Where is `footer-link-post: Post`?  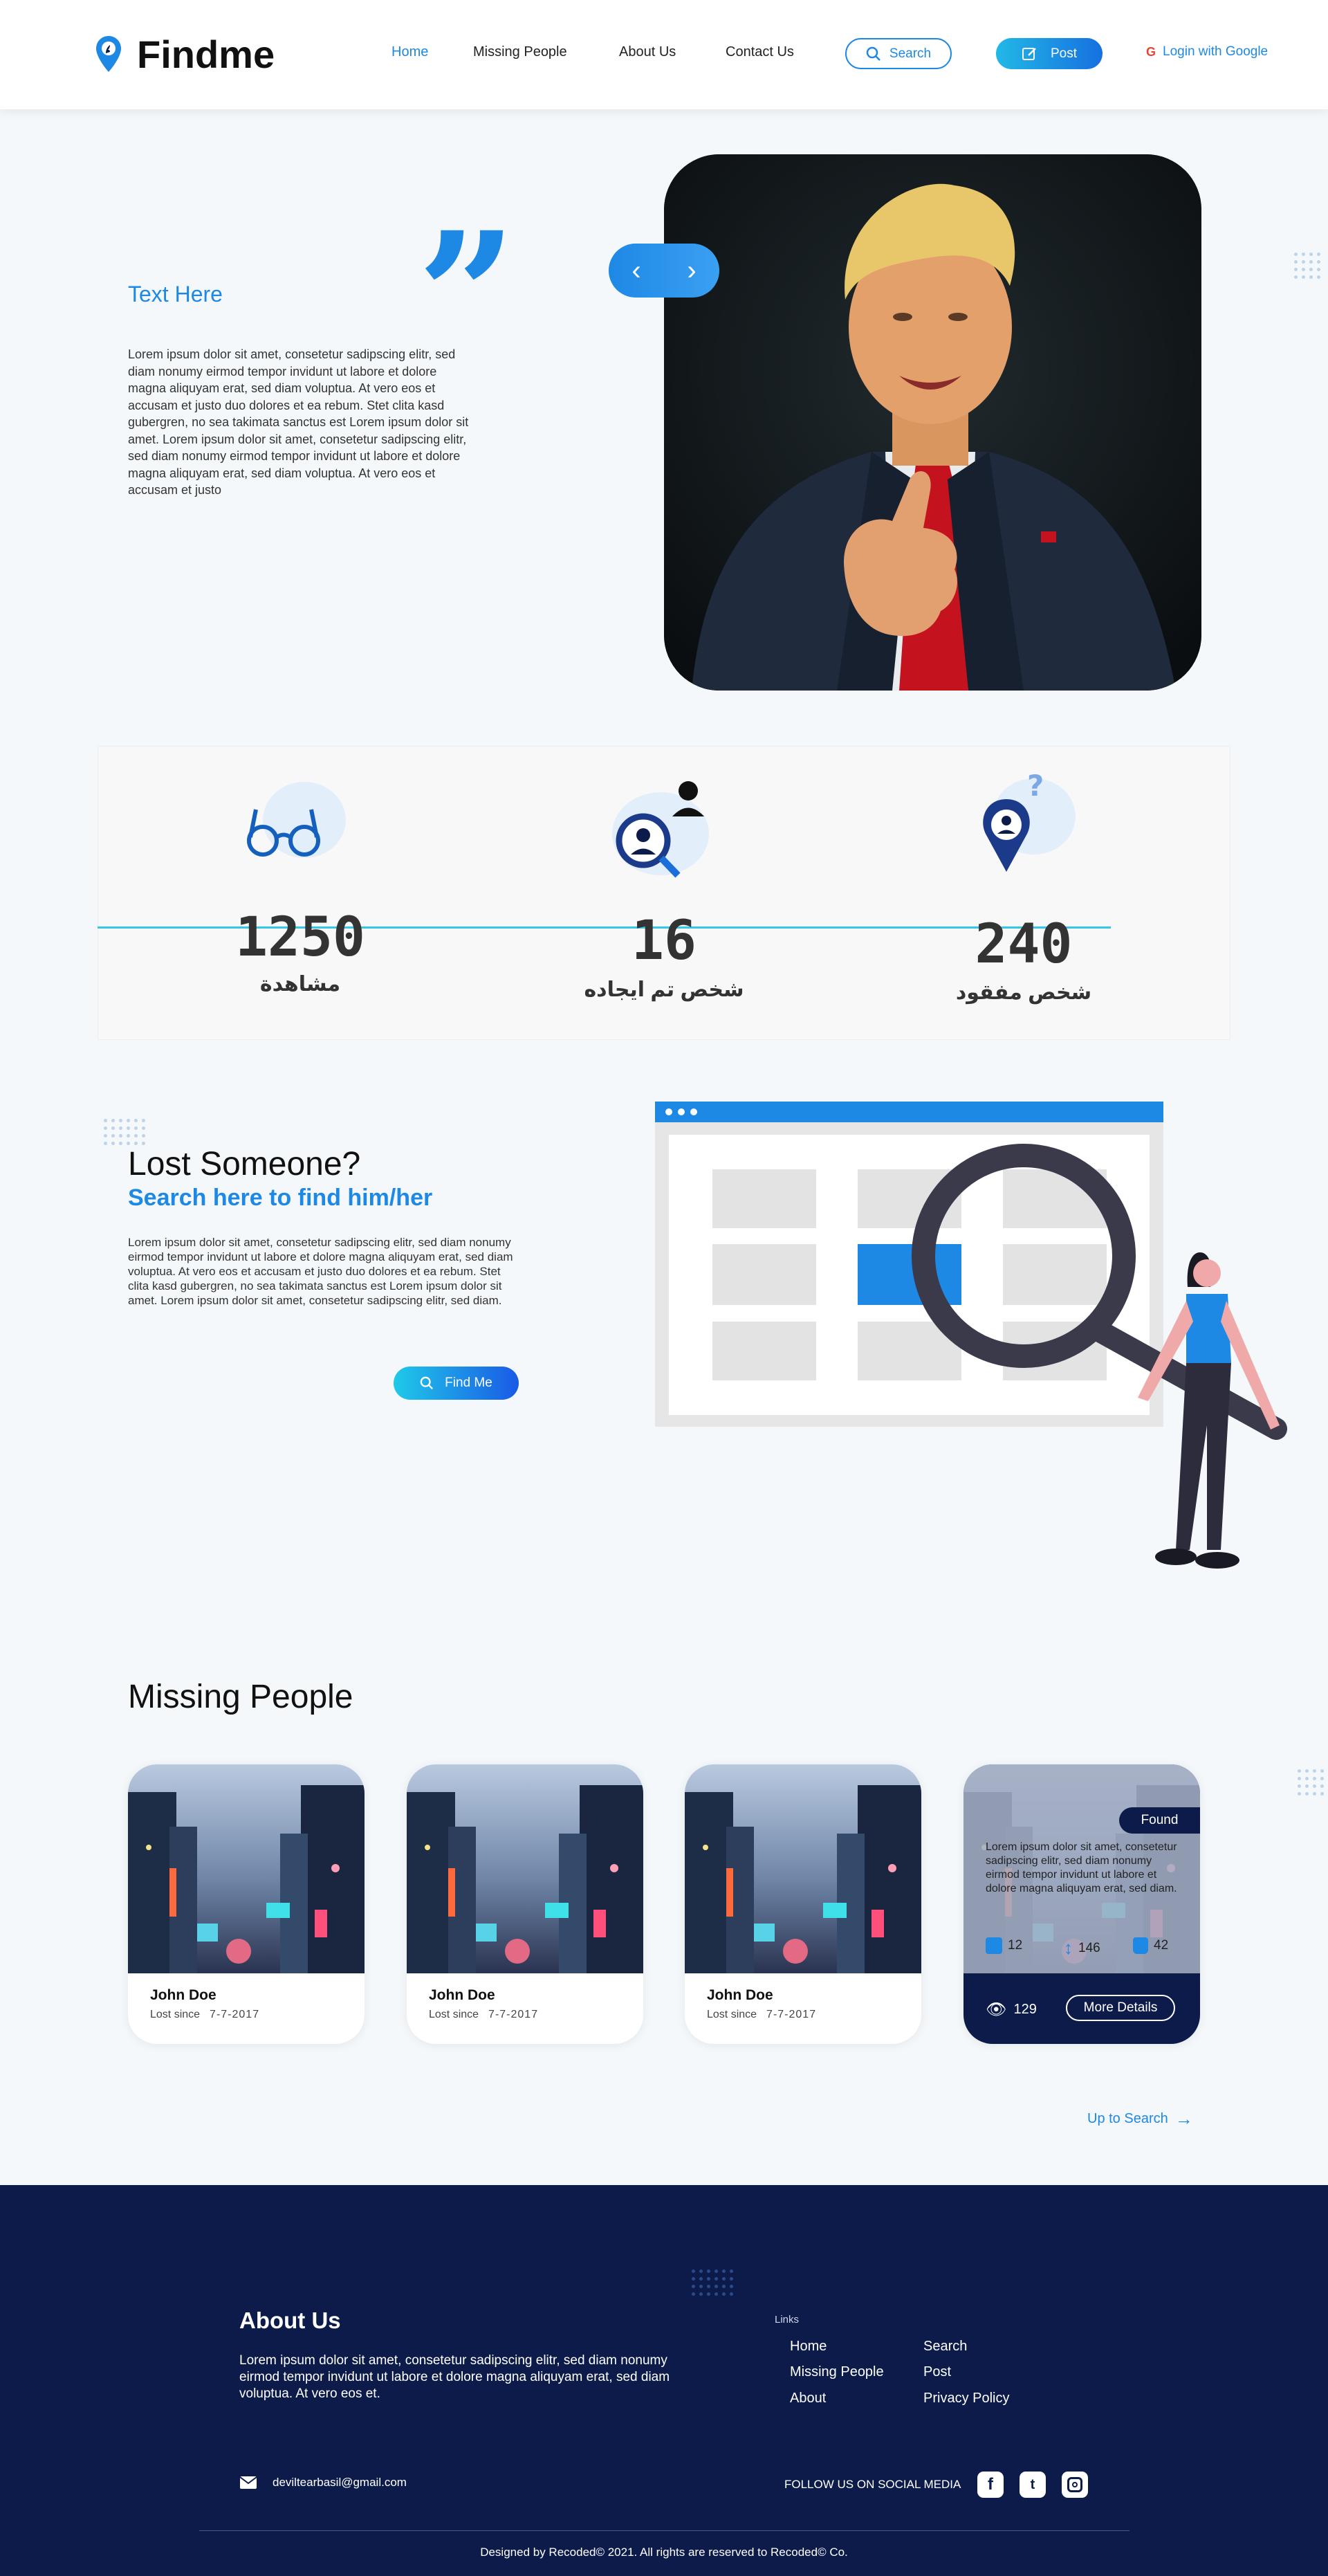 footer-link-post: Post is located at coordinates (937, 2372).